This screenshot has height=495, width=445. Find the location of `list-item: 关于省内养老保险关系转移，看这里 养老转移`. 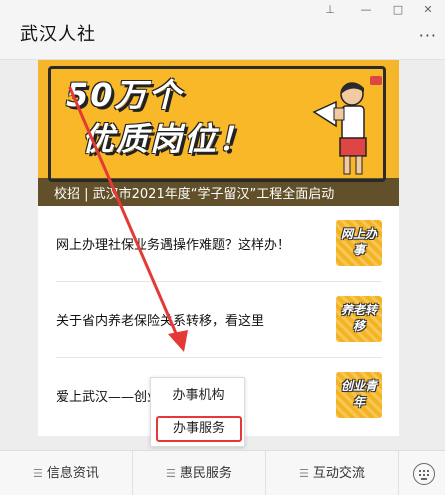

list-item: 关于省内养老保险关系转移，看这里 养老转移 is located at coordinates (219, 320).